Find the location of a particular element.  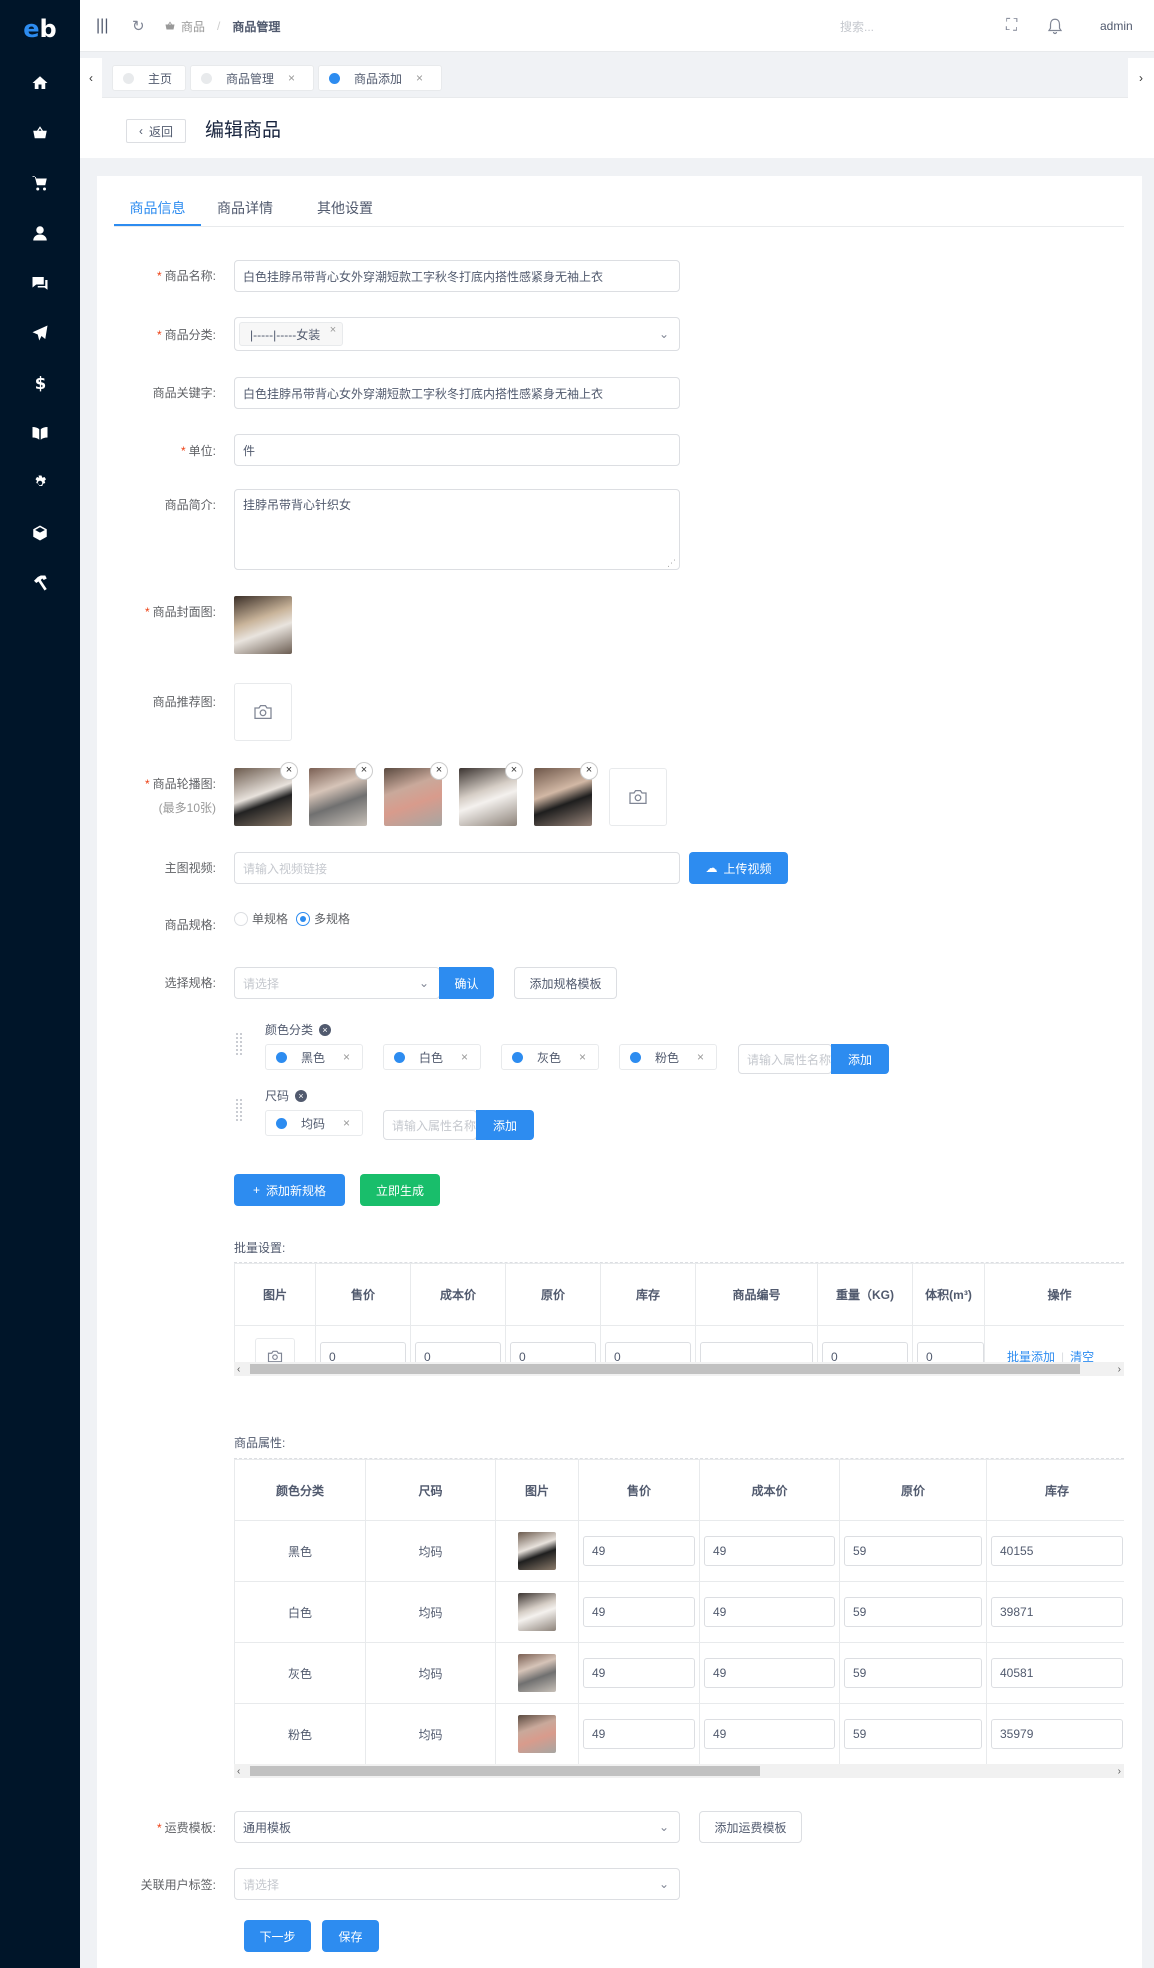

batch-price-input: 0 is located at coordinates (363, 1351).